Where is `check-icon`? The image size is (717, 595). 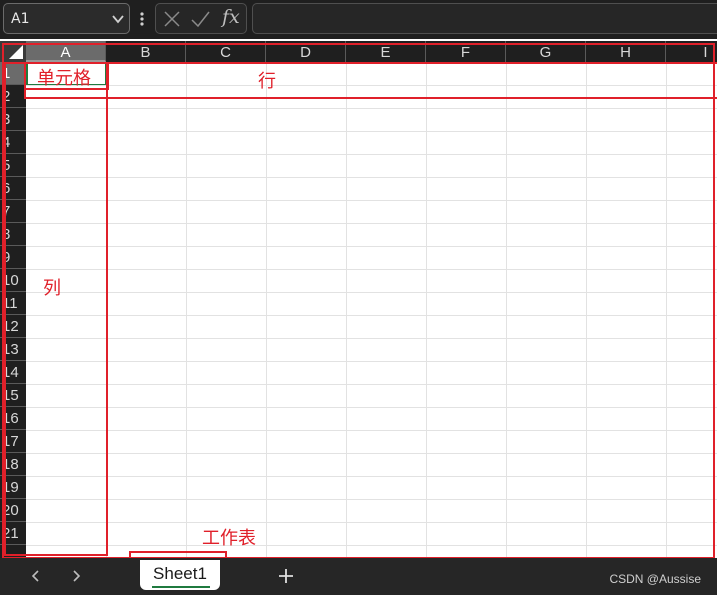 check-icon is located at coordinates (200, 19).